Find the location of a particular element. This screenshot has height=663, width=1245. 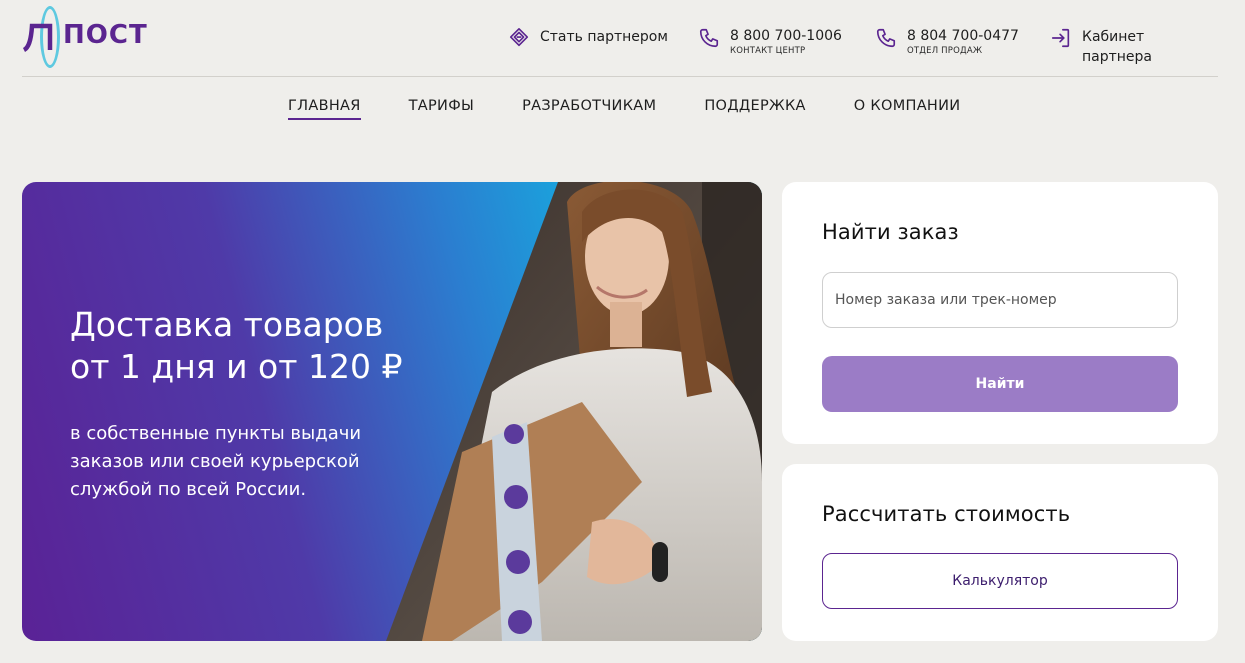

find-order-card: Найти заказ Найти is located at coordinates (1000, 313).